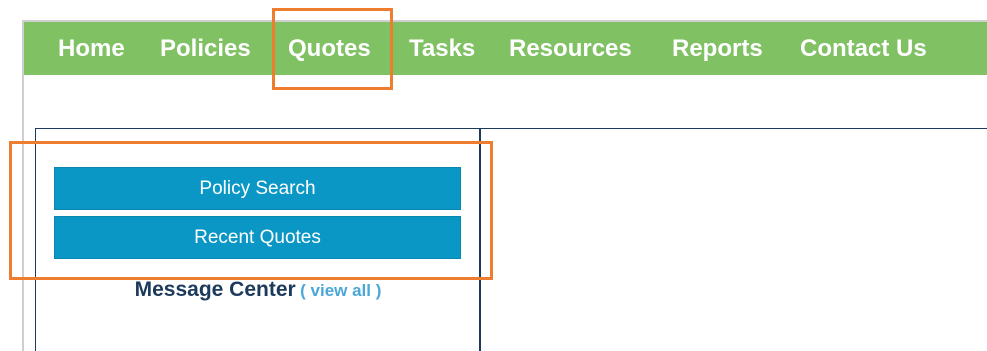 The width and height of the screenshot is (987, 351). What do you see at coordinates (329, 48) in the screenshot?
I see `nav-item-quotes: Quotes` at bounding box center [329, 48].